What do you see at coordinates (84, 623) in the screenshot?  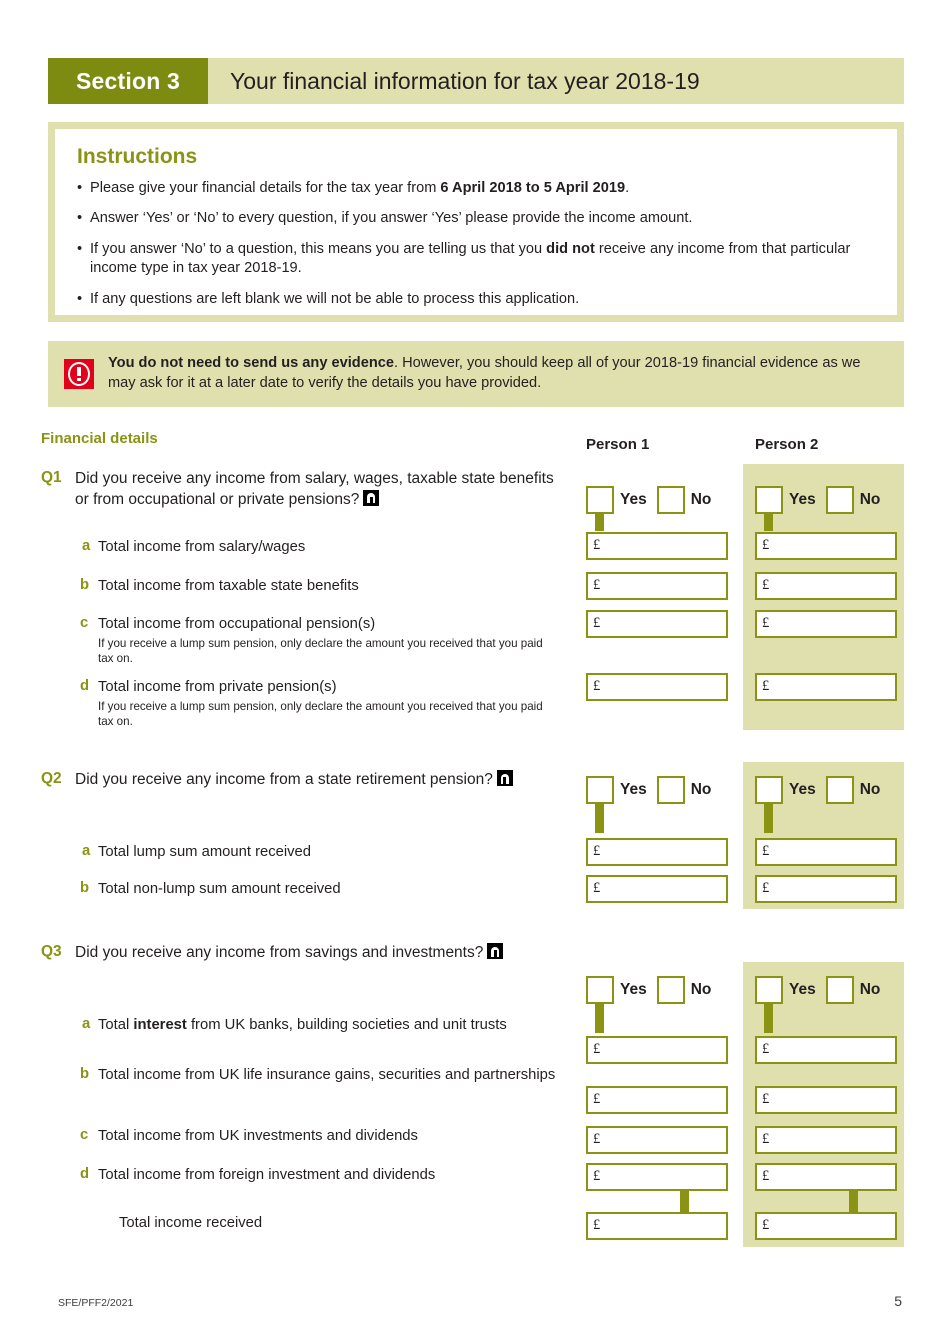 I see `sub-letter-Q1c: c` at bounding box center [84, 623].